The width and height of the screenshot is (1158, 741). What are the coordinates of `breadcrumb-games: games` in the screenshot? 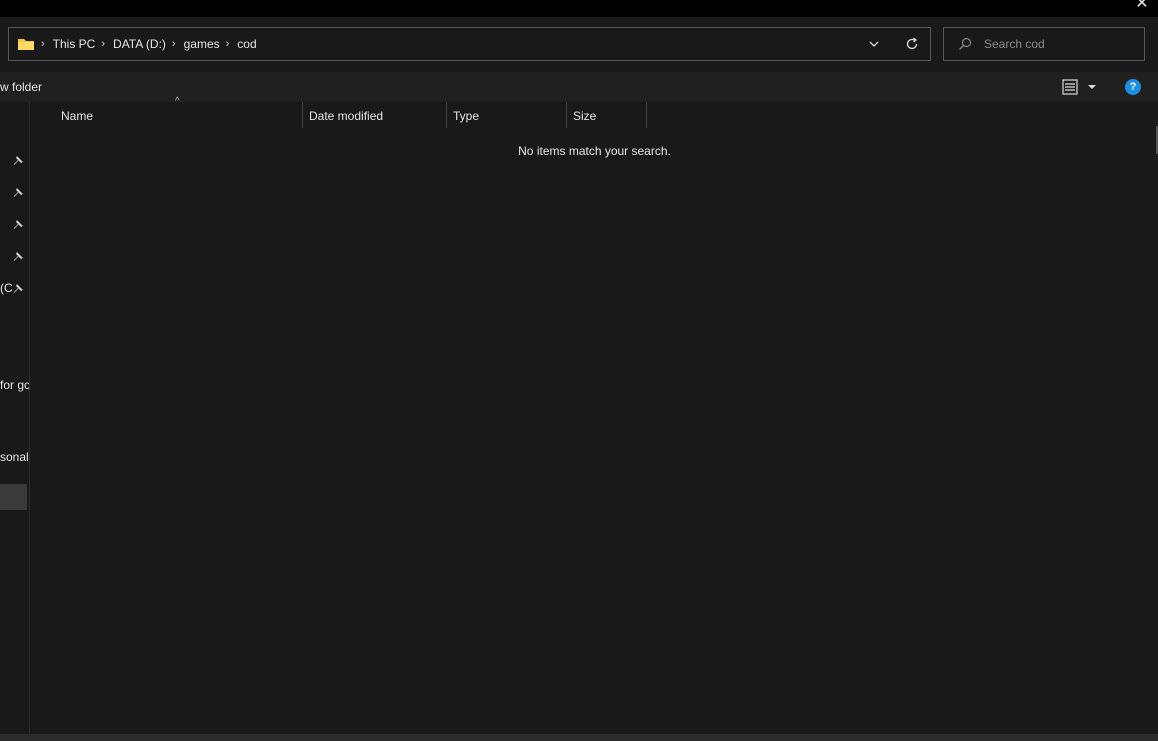 It's located at (202, 44).